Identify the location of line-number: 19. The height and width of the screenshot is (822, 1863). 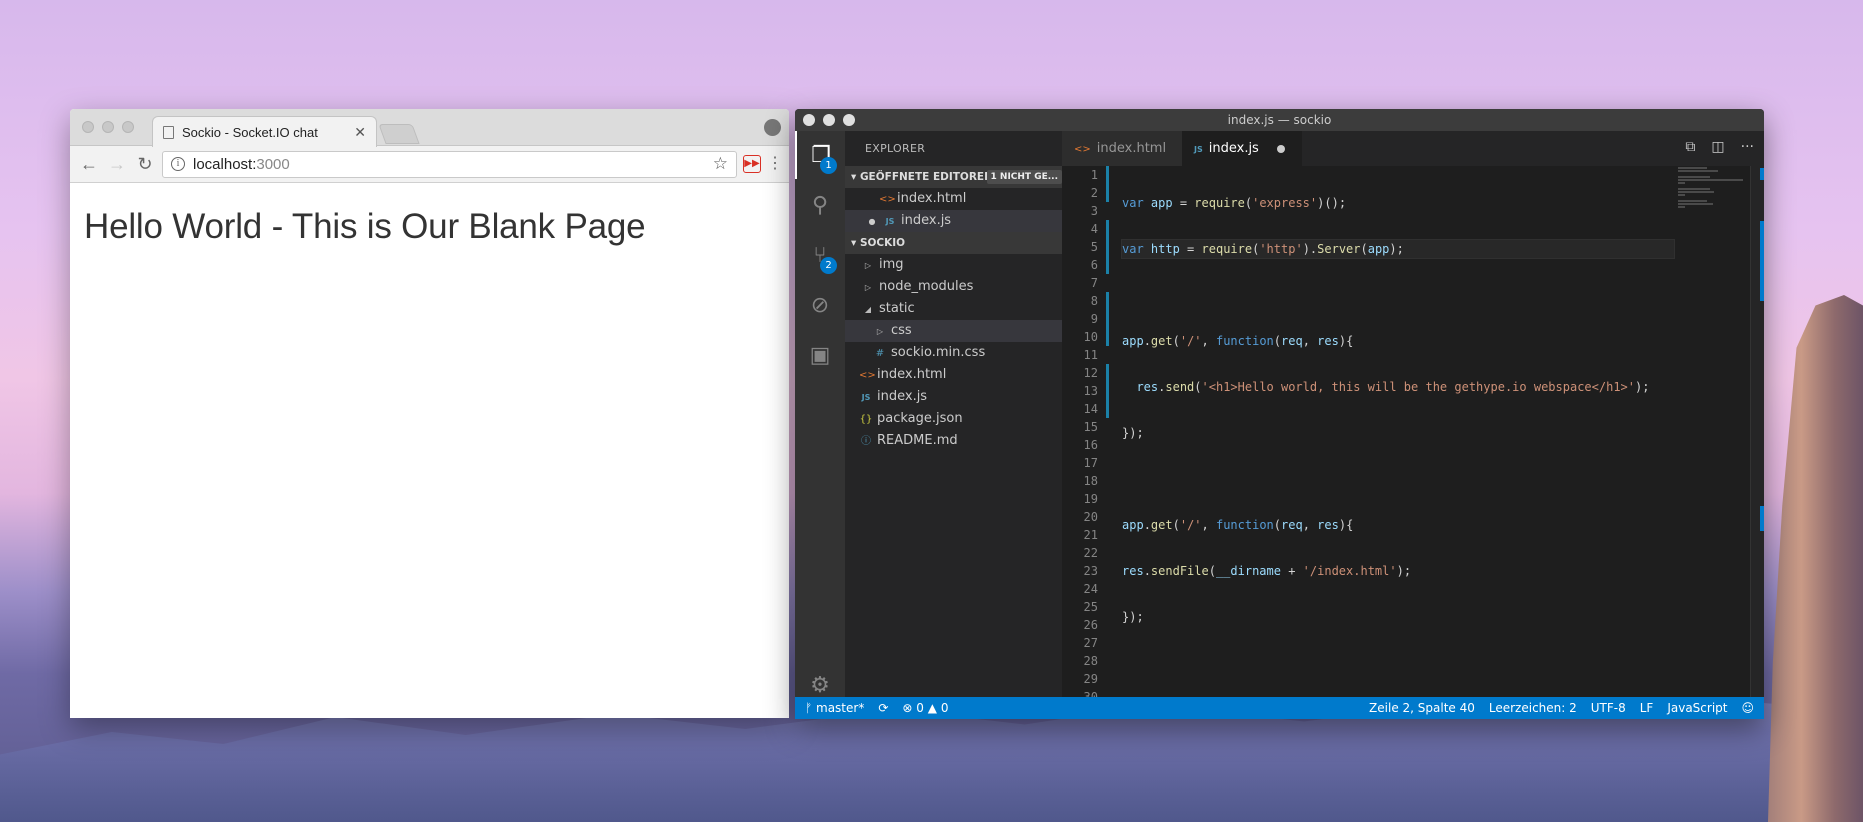
(1090, 499).